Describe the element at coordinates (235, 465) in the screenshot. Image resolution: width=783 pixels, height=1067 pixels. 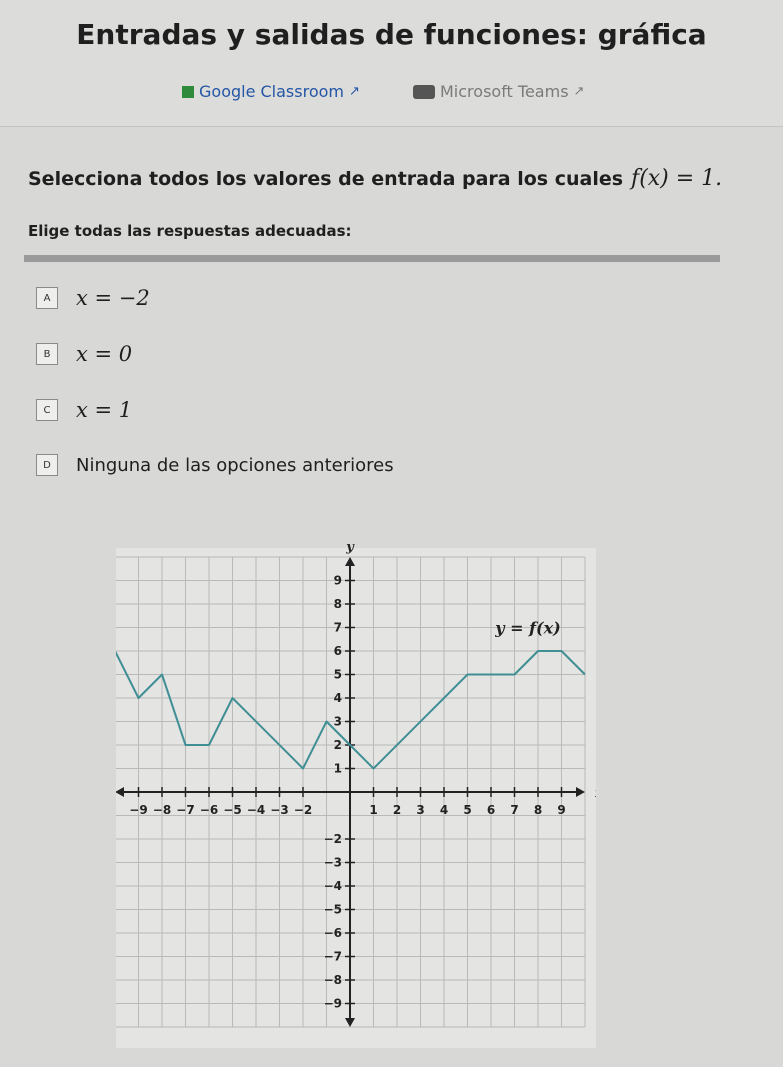
I see `option-d-text: Ninguna de las opciones anteriores` at that location.